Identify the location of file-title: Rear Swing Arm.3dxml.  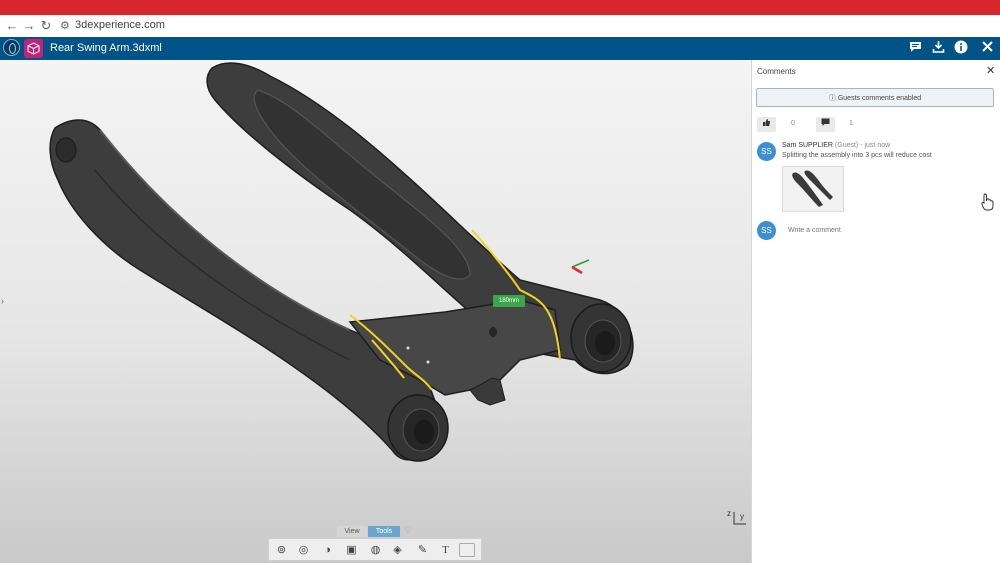
(106, 48).